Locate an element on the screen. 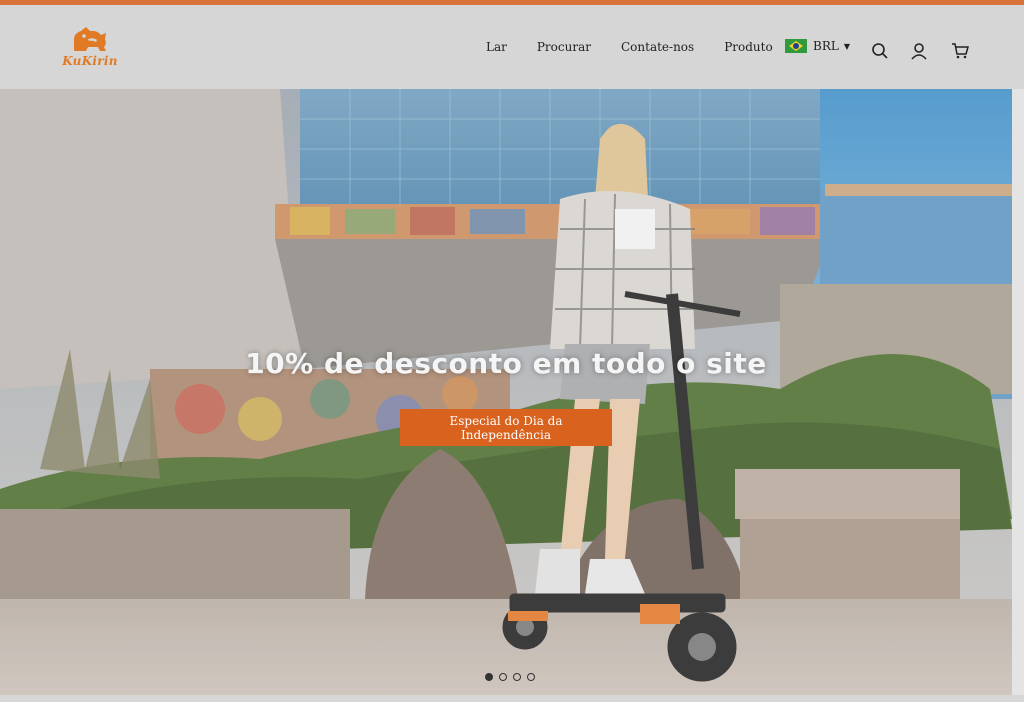  lion-logo-icon is located at coordinates (90, 39).